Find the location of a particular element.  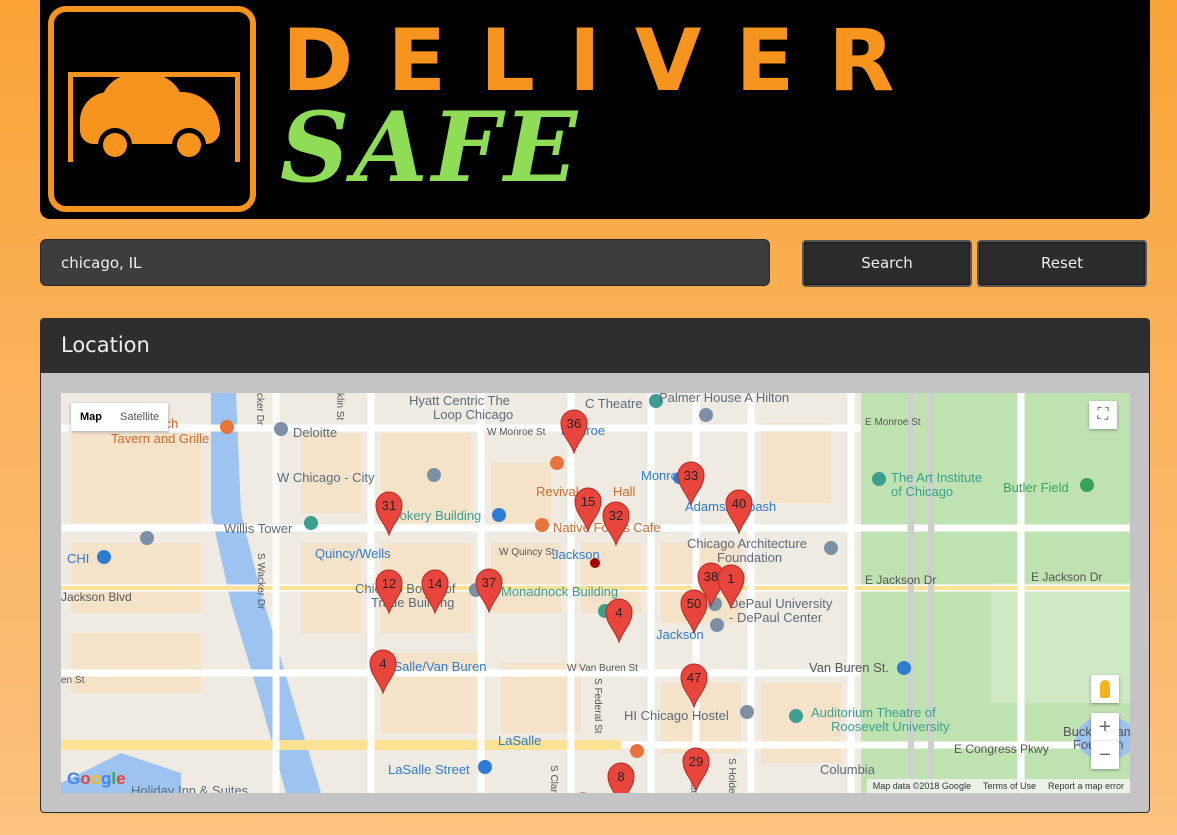

map-marker: 8 is located at coordinates (621, 777).